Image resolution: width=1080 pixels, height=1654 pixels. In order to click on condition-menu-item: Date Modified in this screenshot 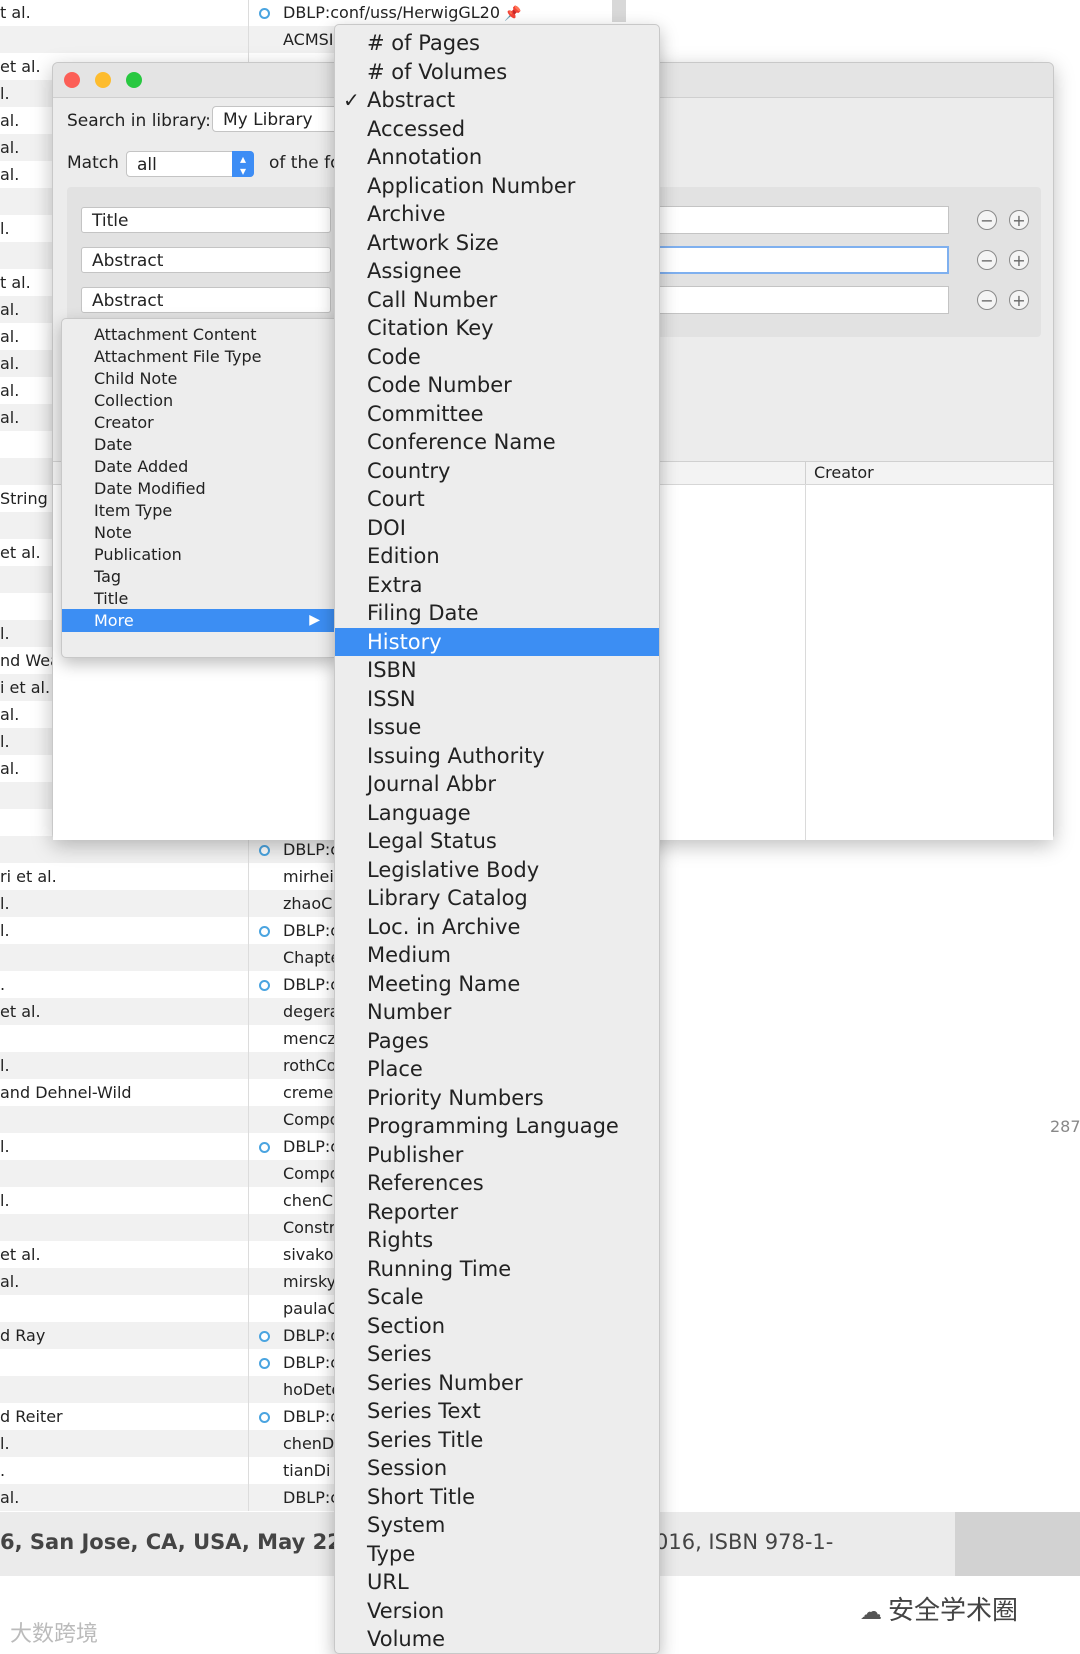, I will do `click(200, 488)`.